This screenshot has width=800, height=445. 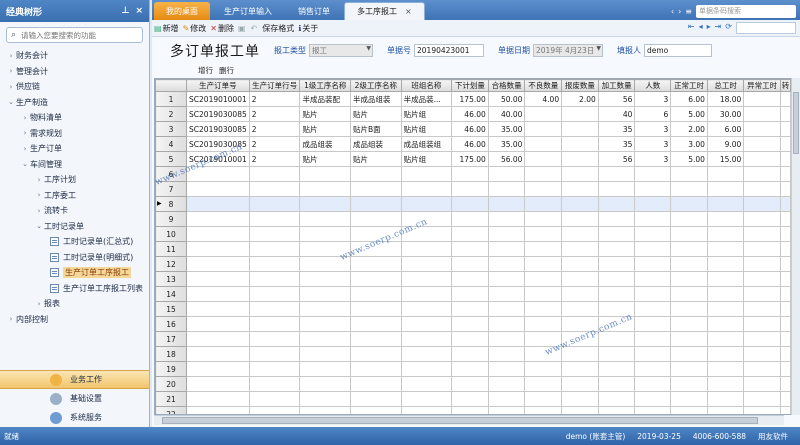 I want to click on row-header: 9, so click(x=171, y=219).